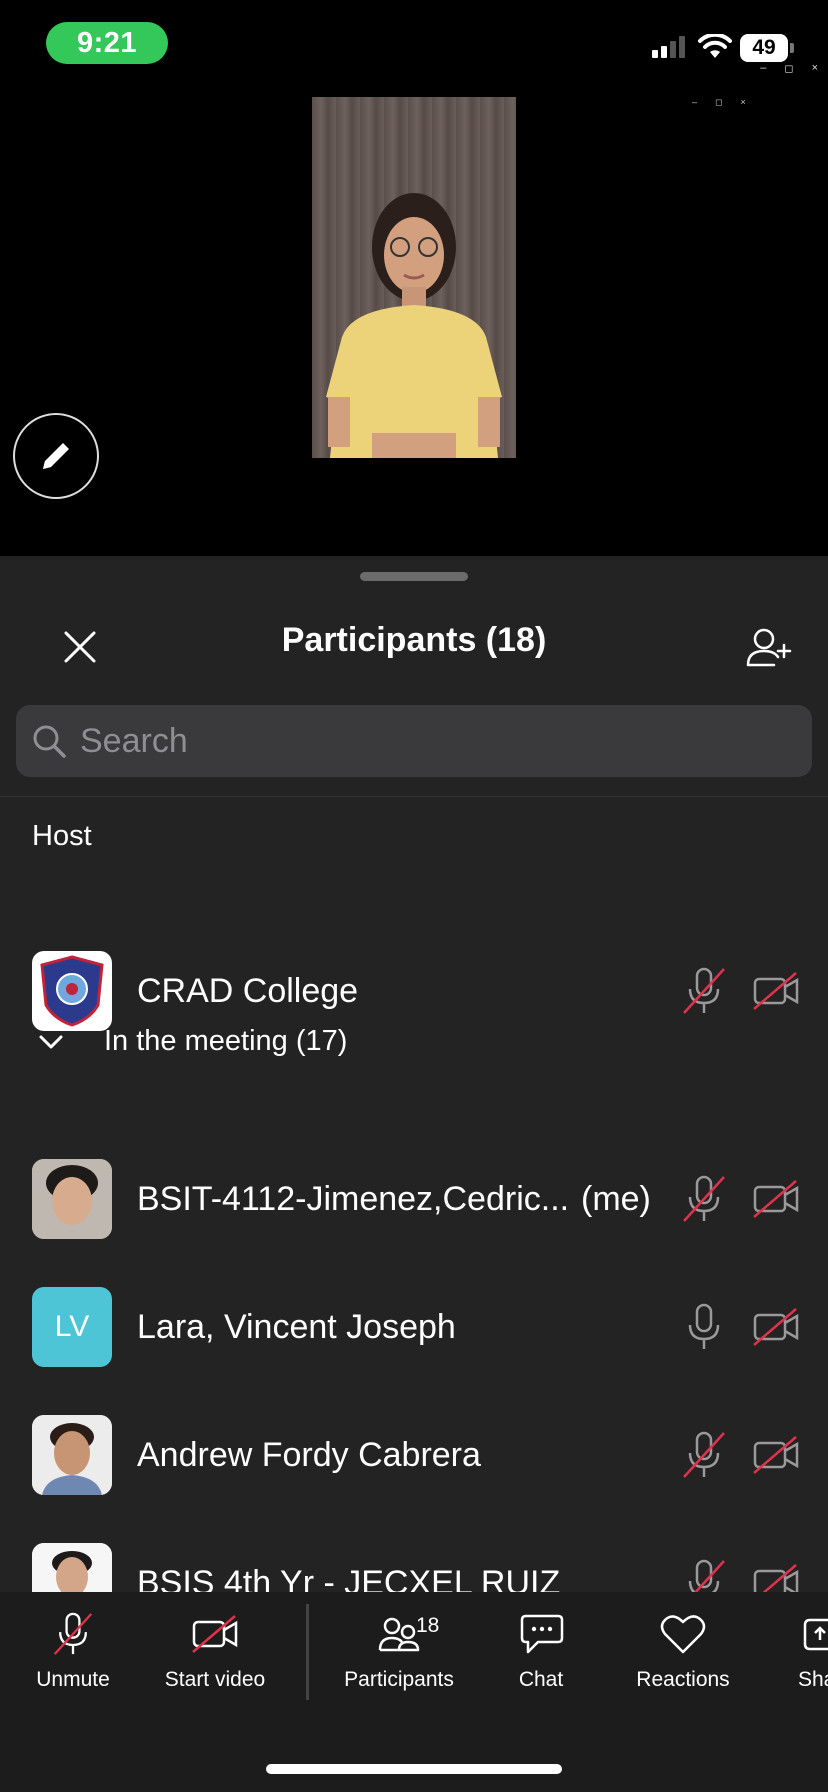 This screenshot has width=828, height=1792. What do you see at coordinates (399, 1634) in the screenshot?
I see `participants-icon` at bounding box center [399, 1634].